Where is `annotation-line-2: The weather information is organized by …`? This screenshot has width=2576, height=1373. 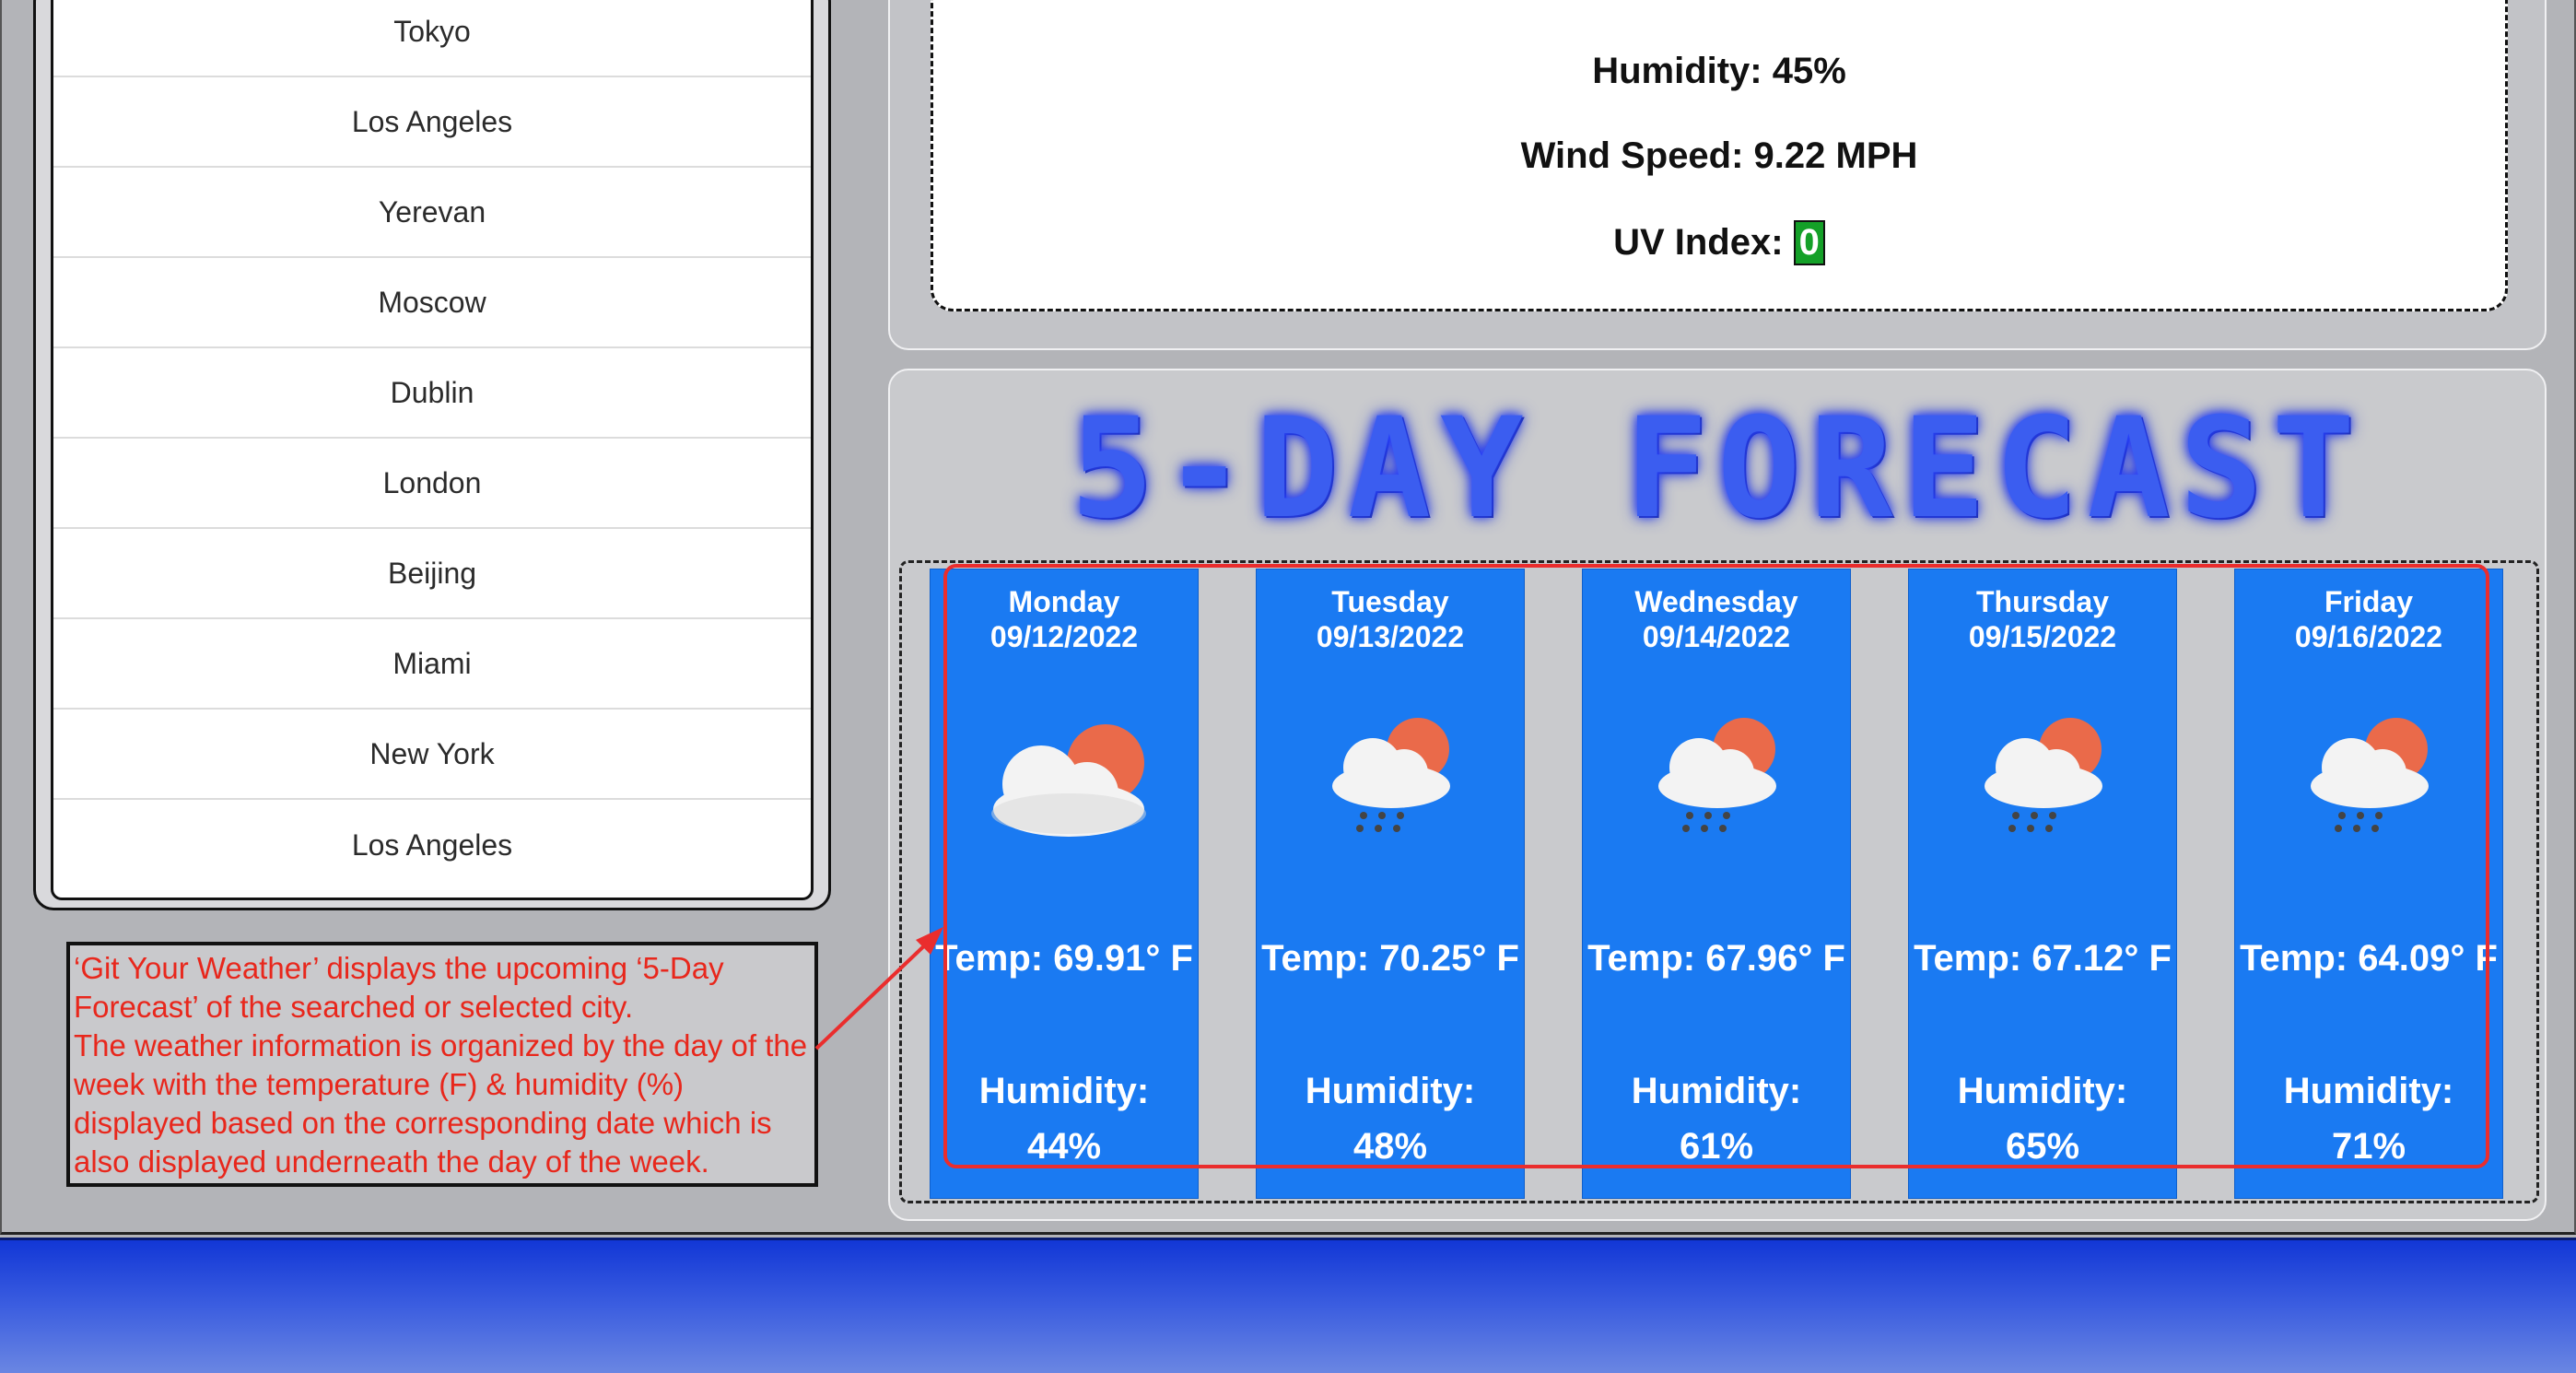
annotation-line-2: The weather information is organized by … is located at coordinates (441, 1103).